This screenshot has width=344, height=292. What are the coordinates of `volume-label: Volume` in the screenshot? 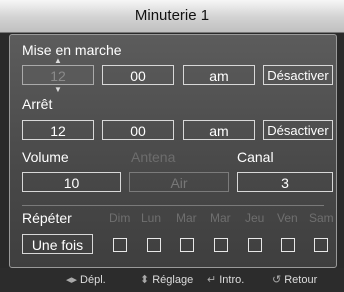 It's located at (45, 157).